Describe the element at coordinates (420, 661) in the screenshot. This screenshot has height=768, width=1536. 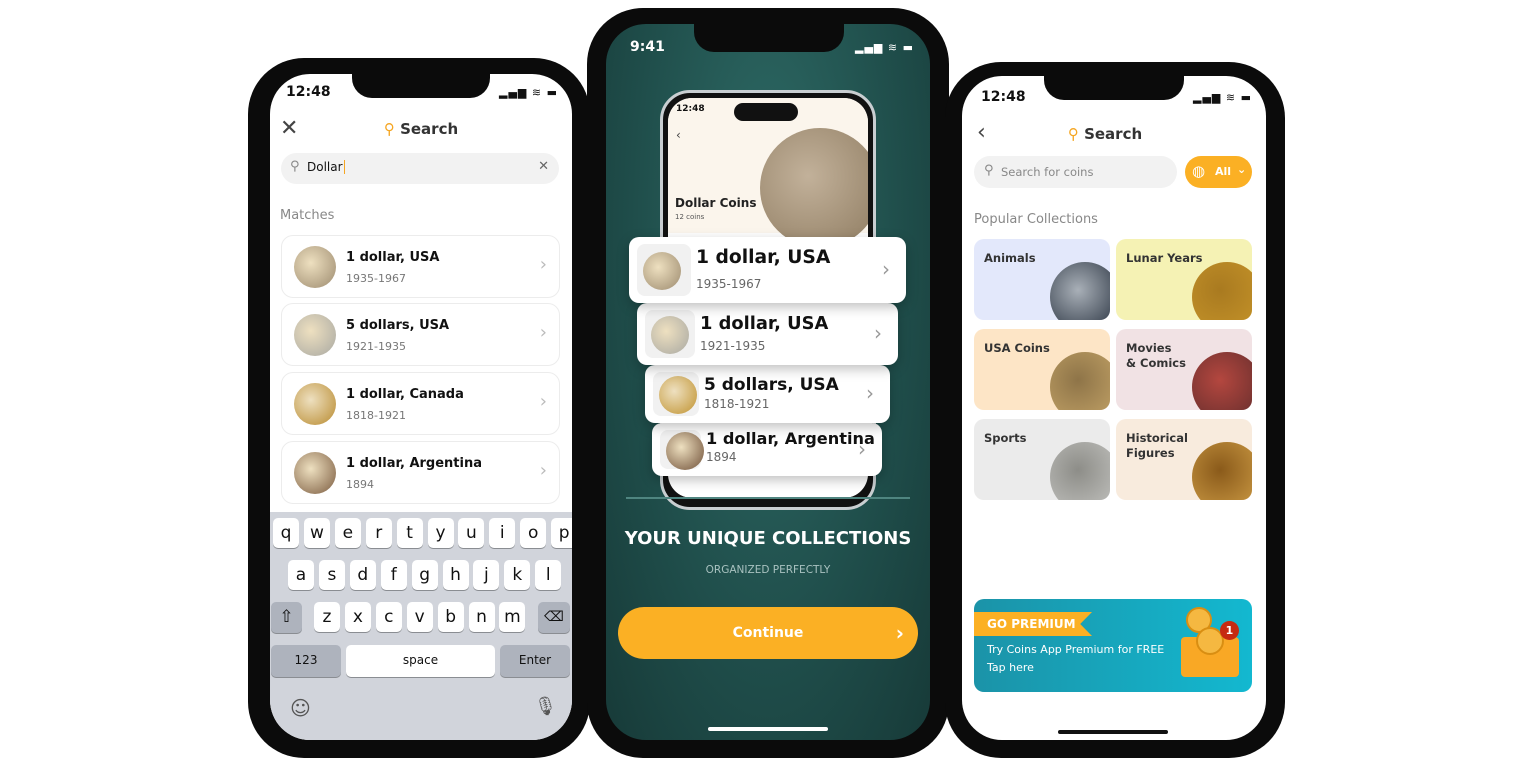
I see `space-key: space` at that location.